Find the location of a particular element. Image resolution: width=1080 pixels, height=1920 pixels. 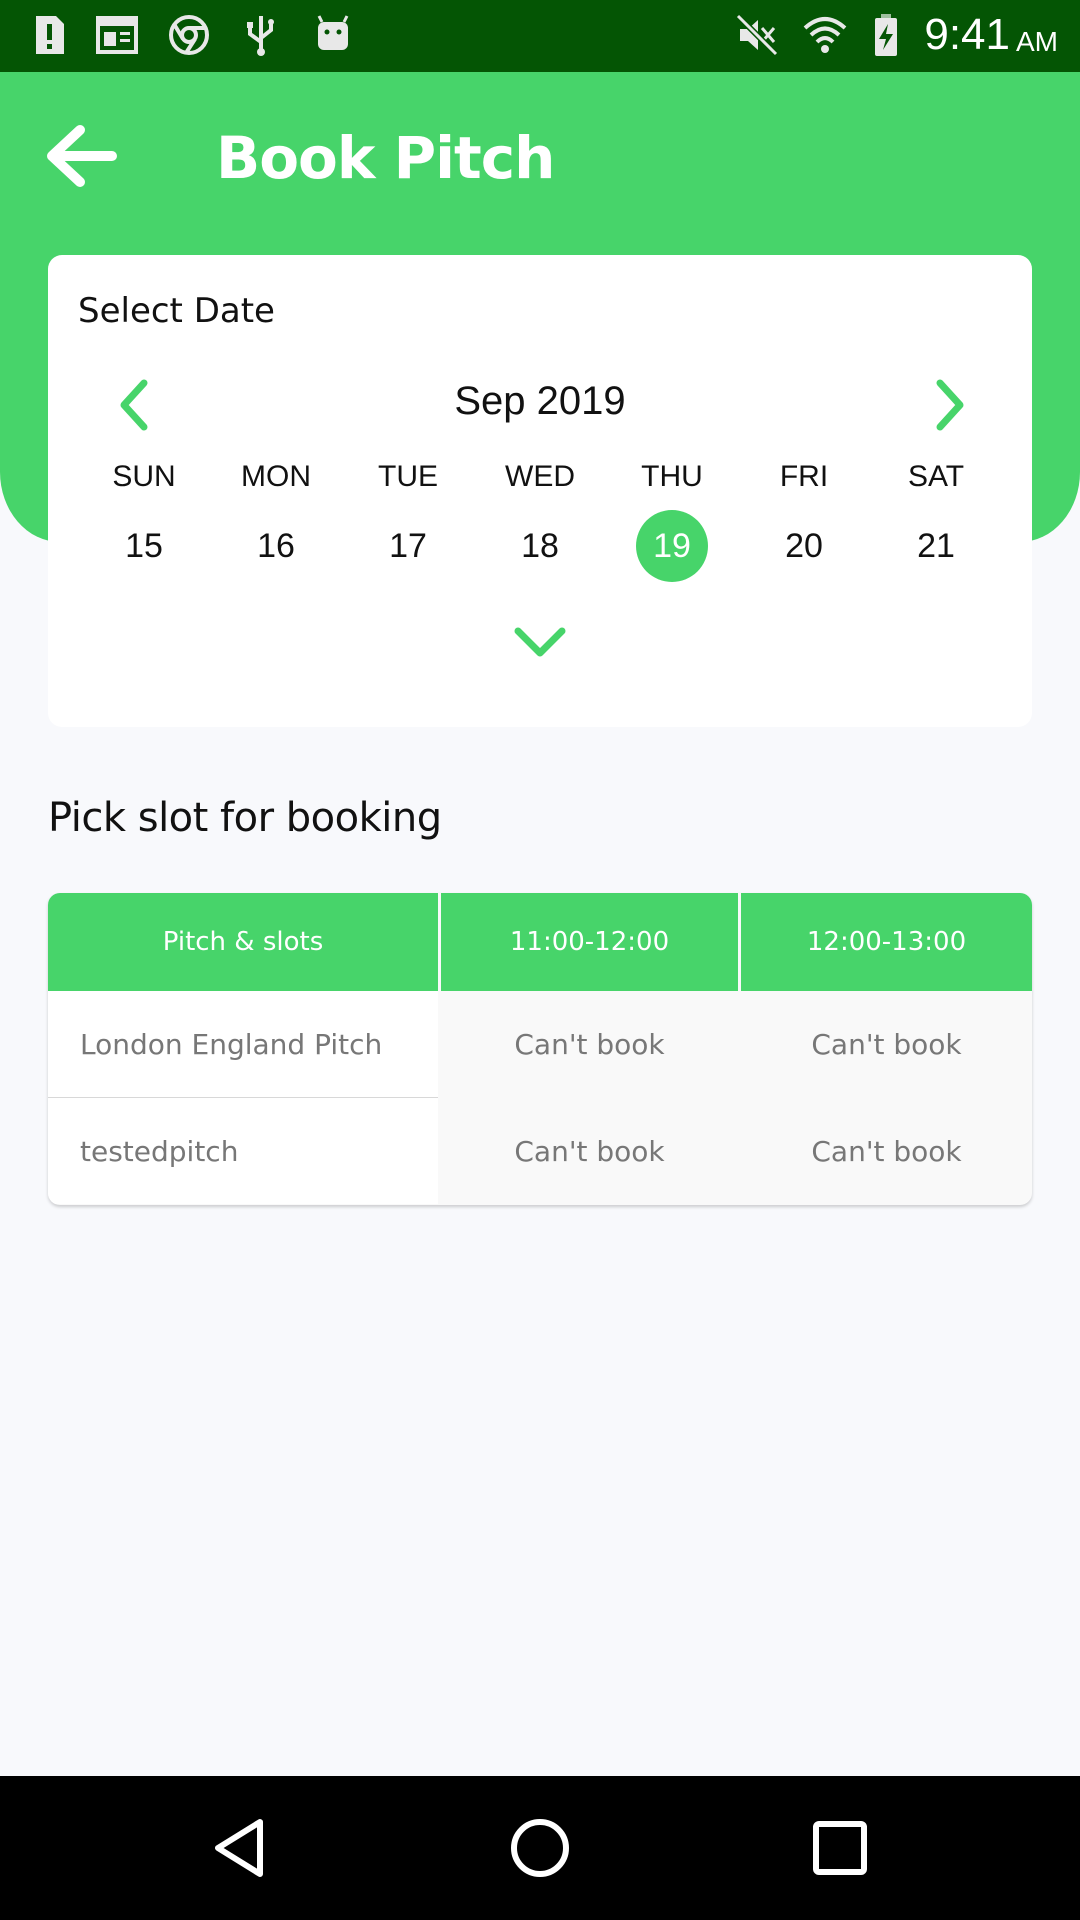

day-number: 21 is located at coordinates (936, 546).